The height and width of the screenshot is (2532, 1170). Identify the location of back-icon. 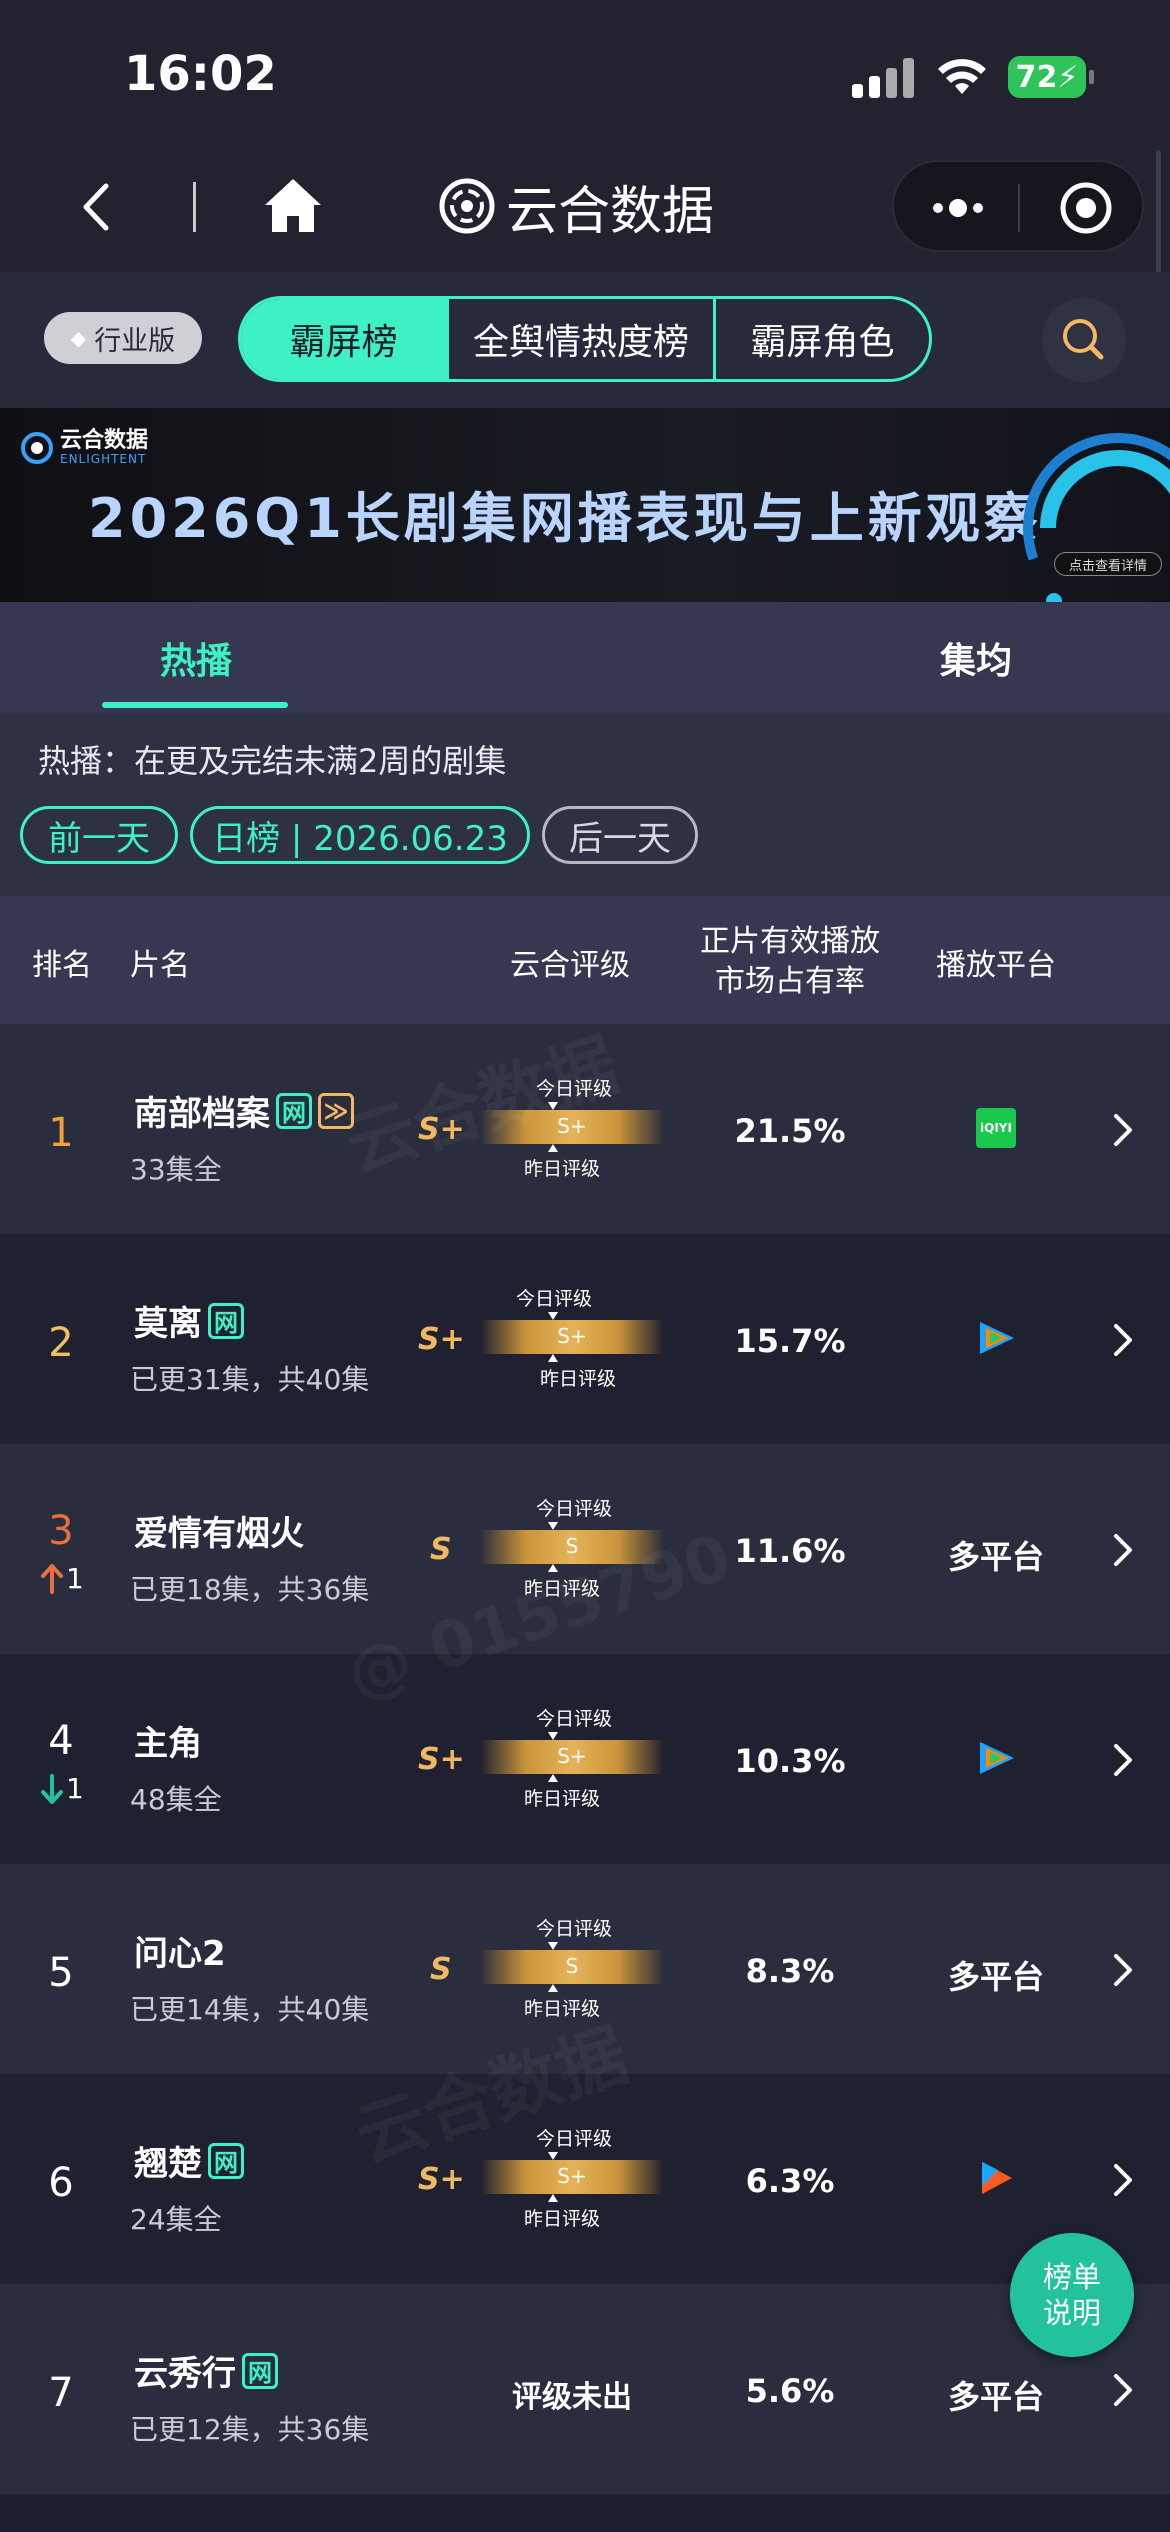
(98, 207).